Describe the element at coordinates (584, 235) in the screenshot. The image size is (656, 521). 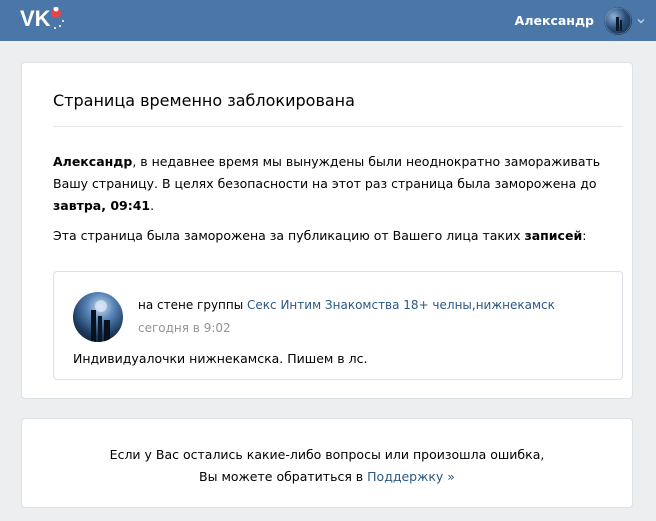
I see `reason-end: :` at that location.